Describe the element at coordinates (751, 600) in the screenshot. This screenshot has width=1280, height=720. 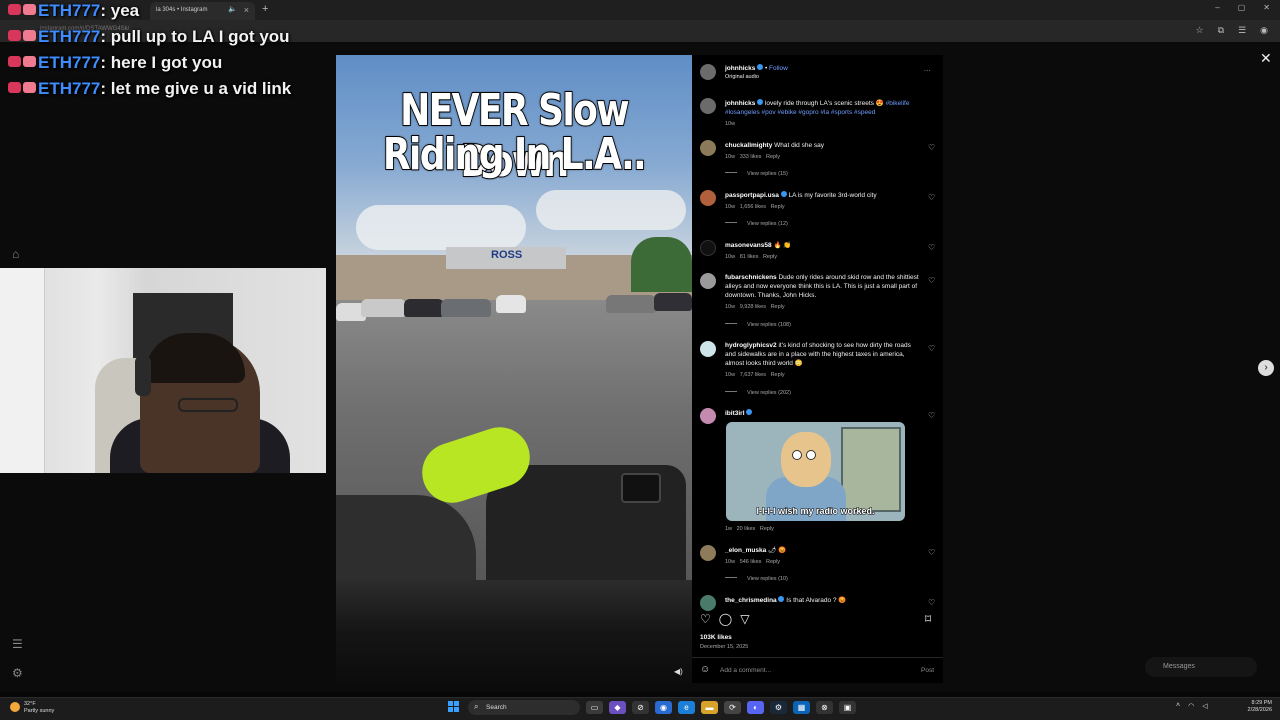
I see `comment-username: the_chrismedina` at that location.